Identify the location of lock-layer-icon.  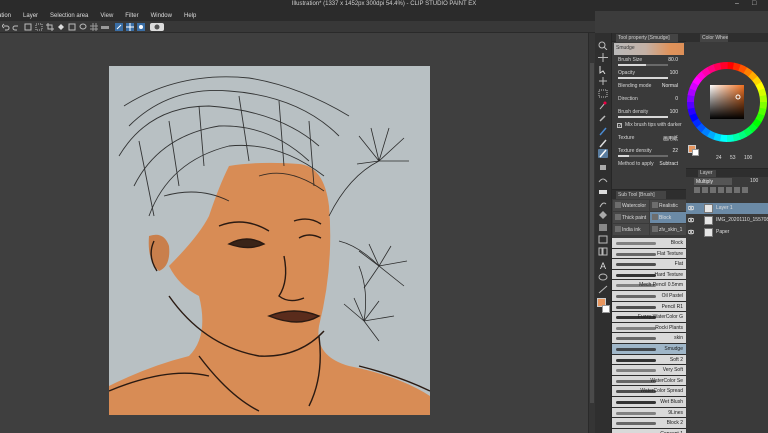
(729, 190).